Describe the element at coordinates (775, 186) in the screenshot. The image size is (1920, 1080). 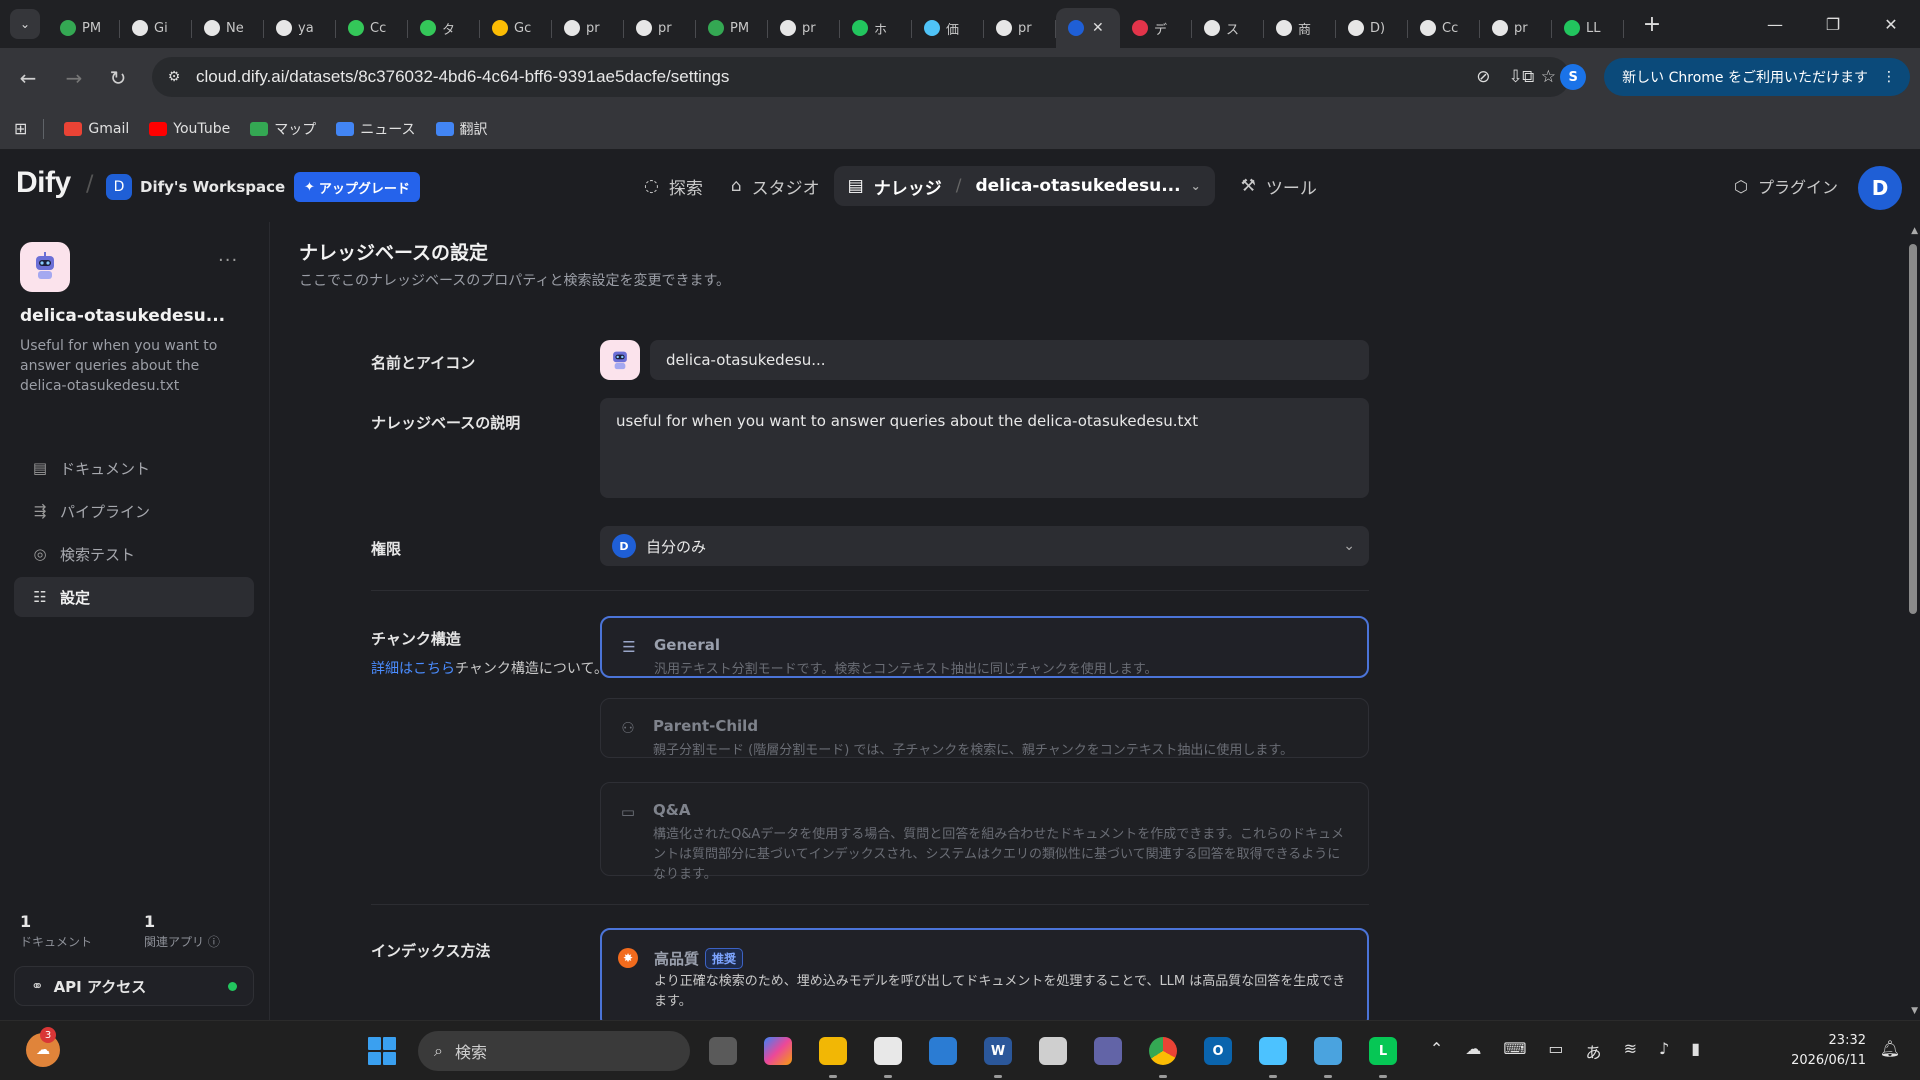
I see `nav-studio: ⌂ スタジオ` at that location.